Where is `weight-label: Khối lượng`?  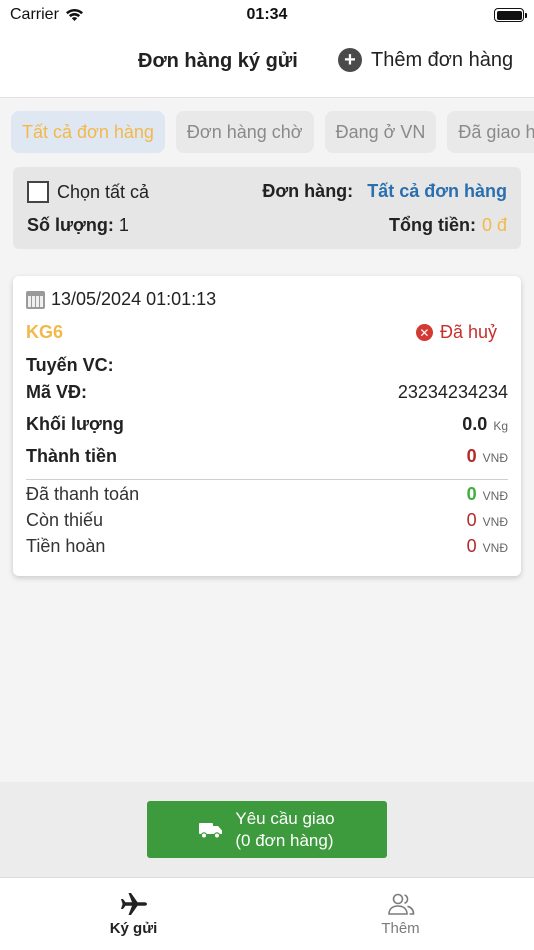
weight-label: Khối lượng is located at coordinates (75, 424).